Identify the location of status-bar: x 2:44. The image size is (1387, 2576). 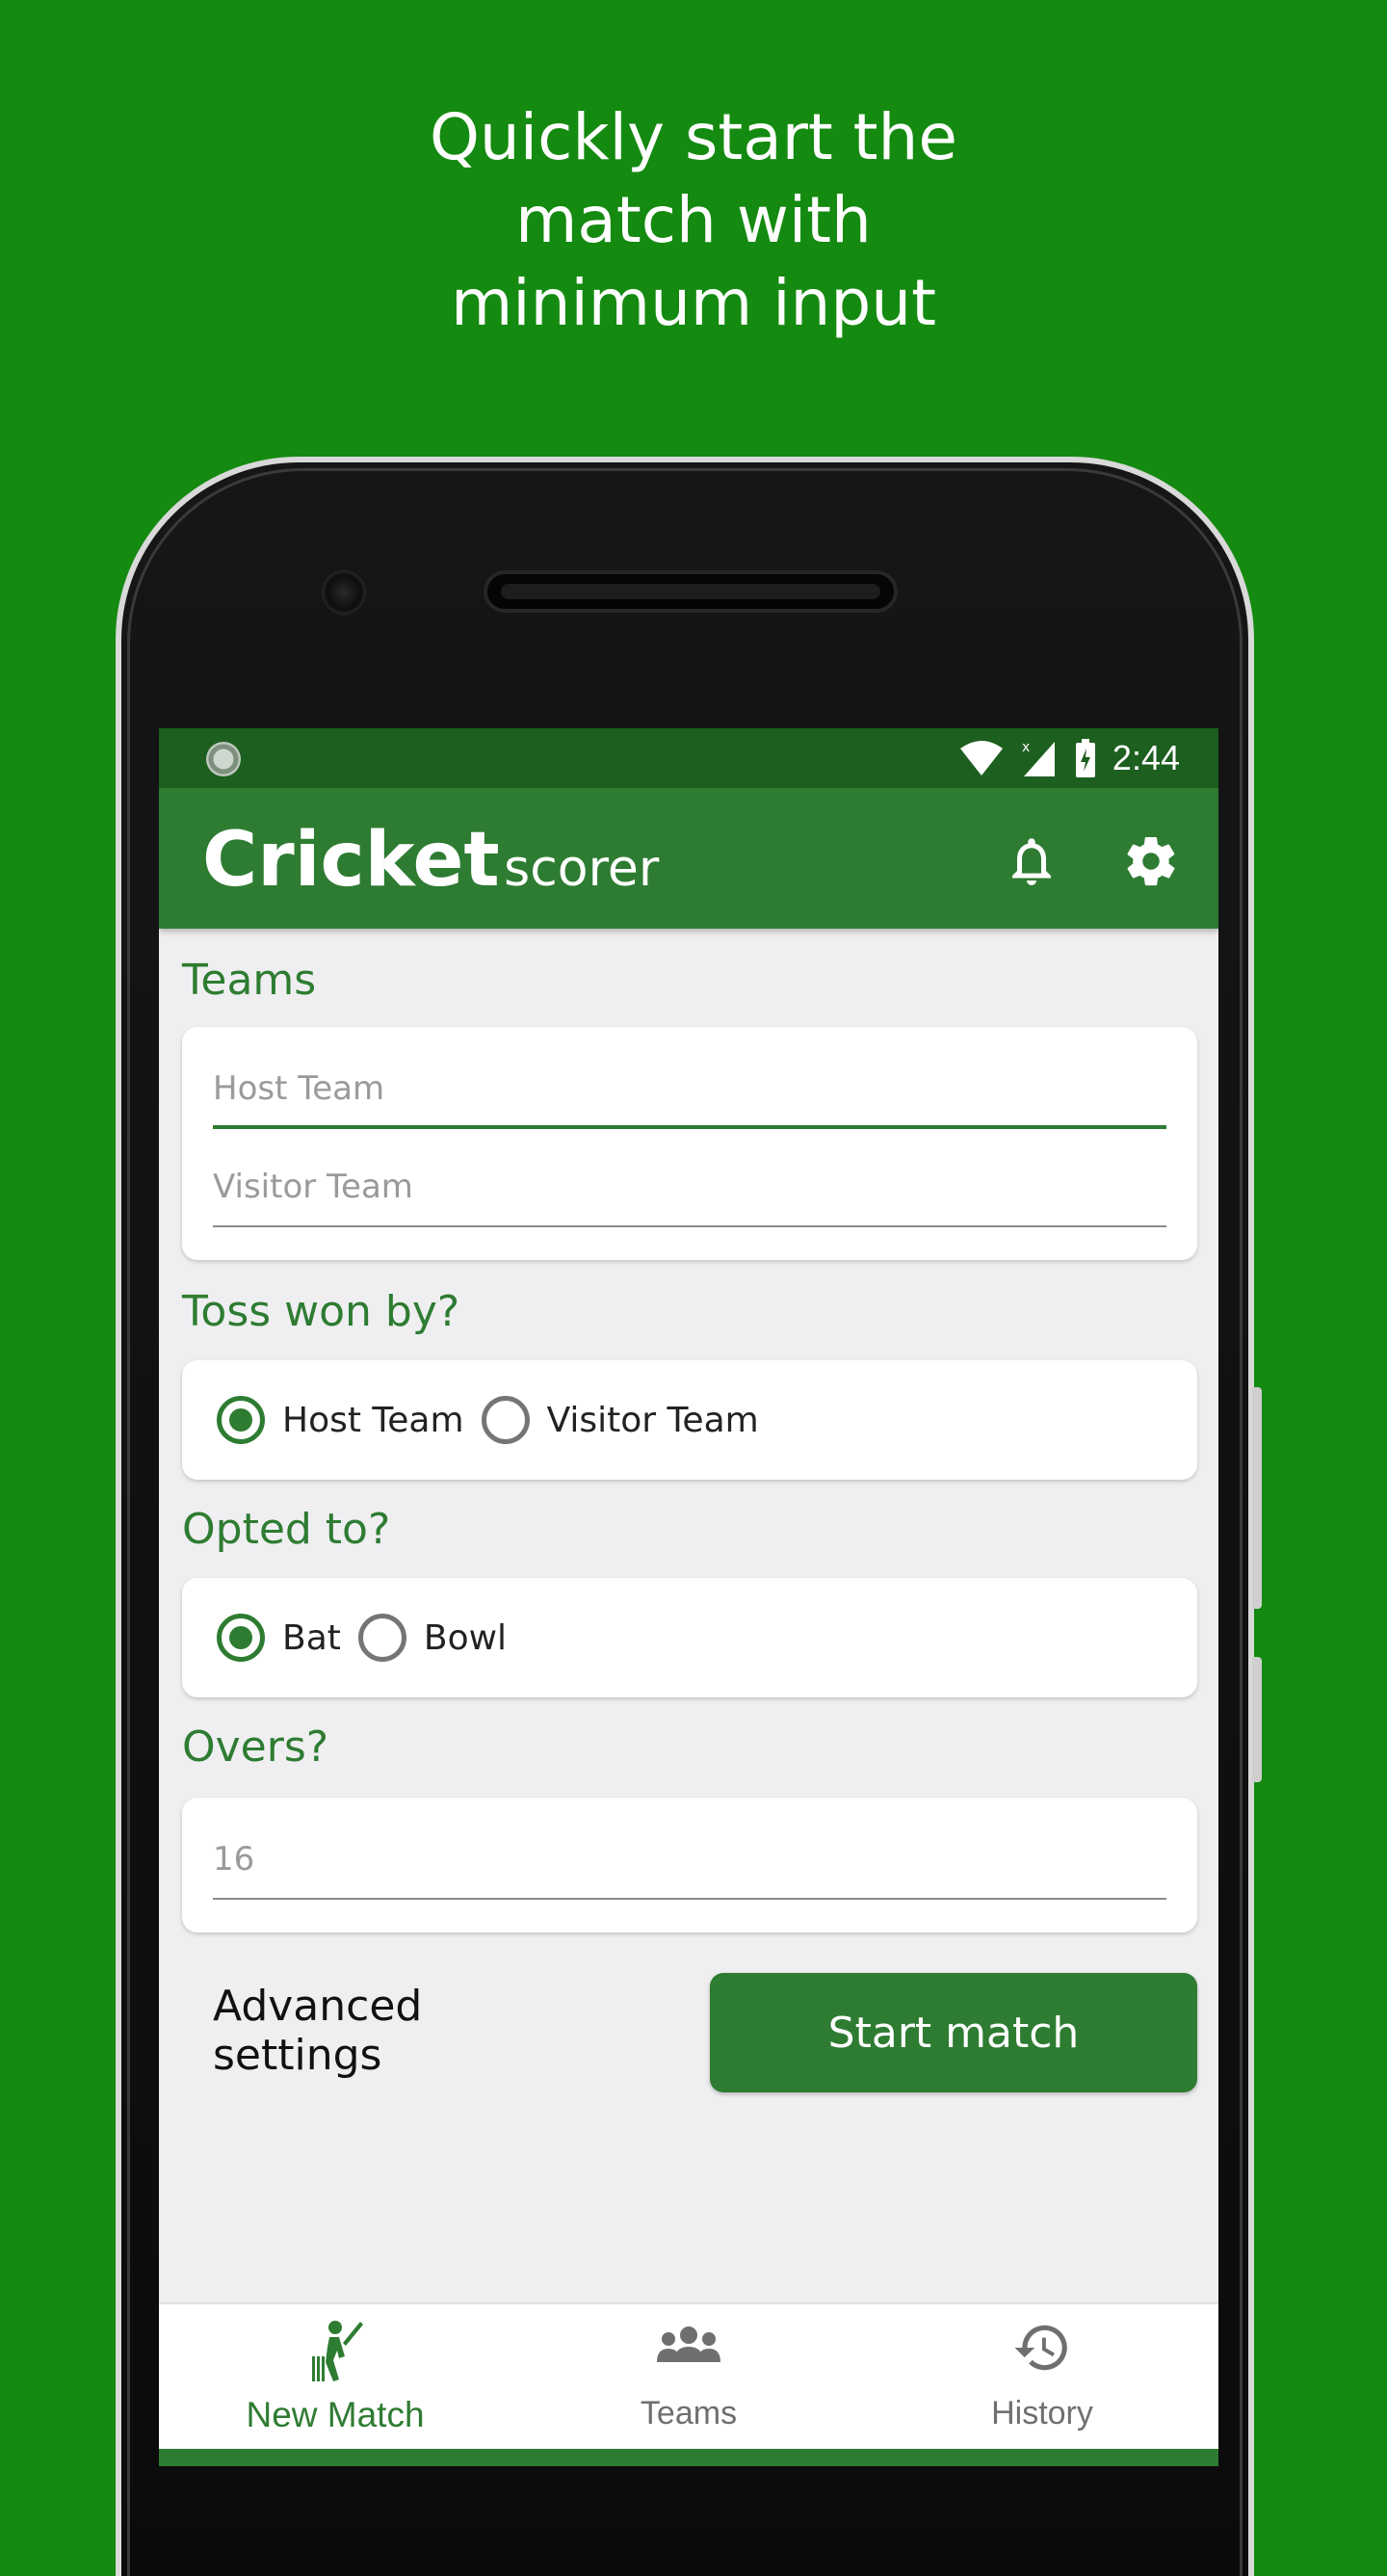
(688, 758).